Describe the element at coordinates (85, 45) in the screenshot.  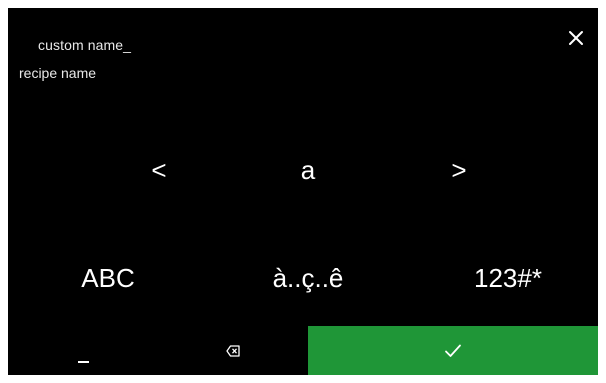
I see `page-title: custom name_` at that location.